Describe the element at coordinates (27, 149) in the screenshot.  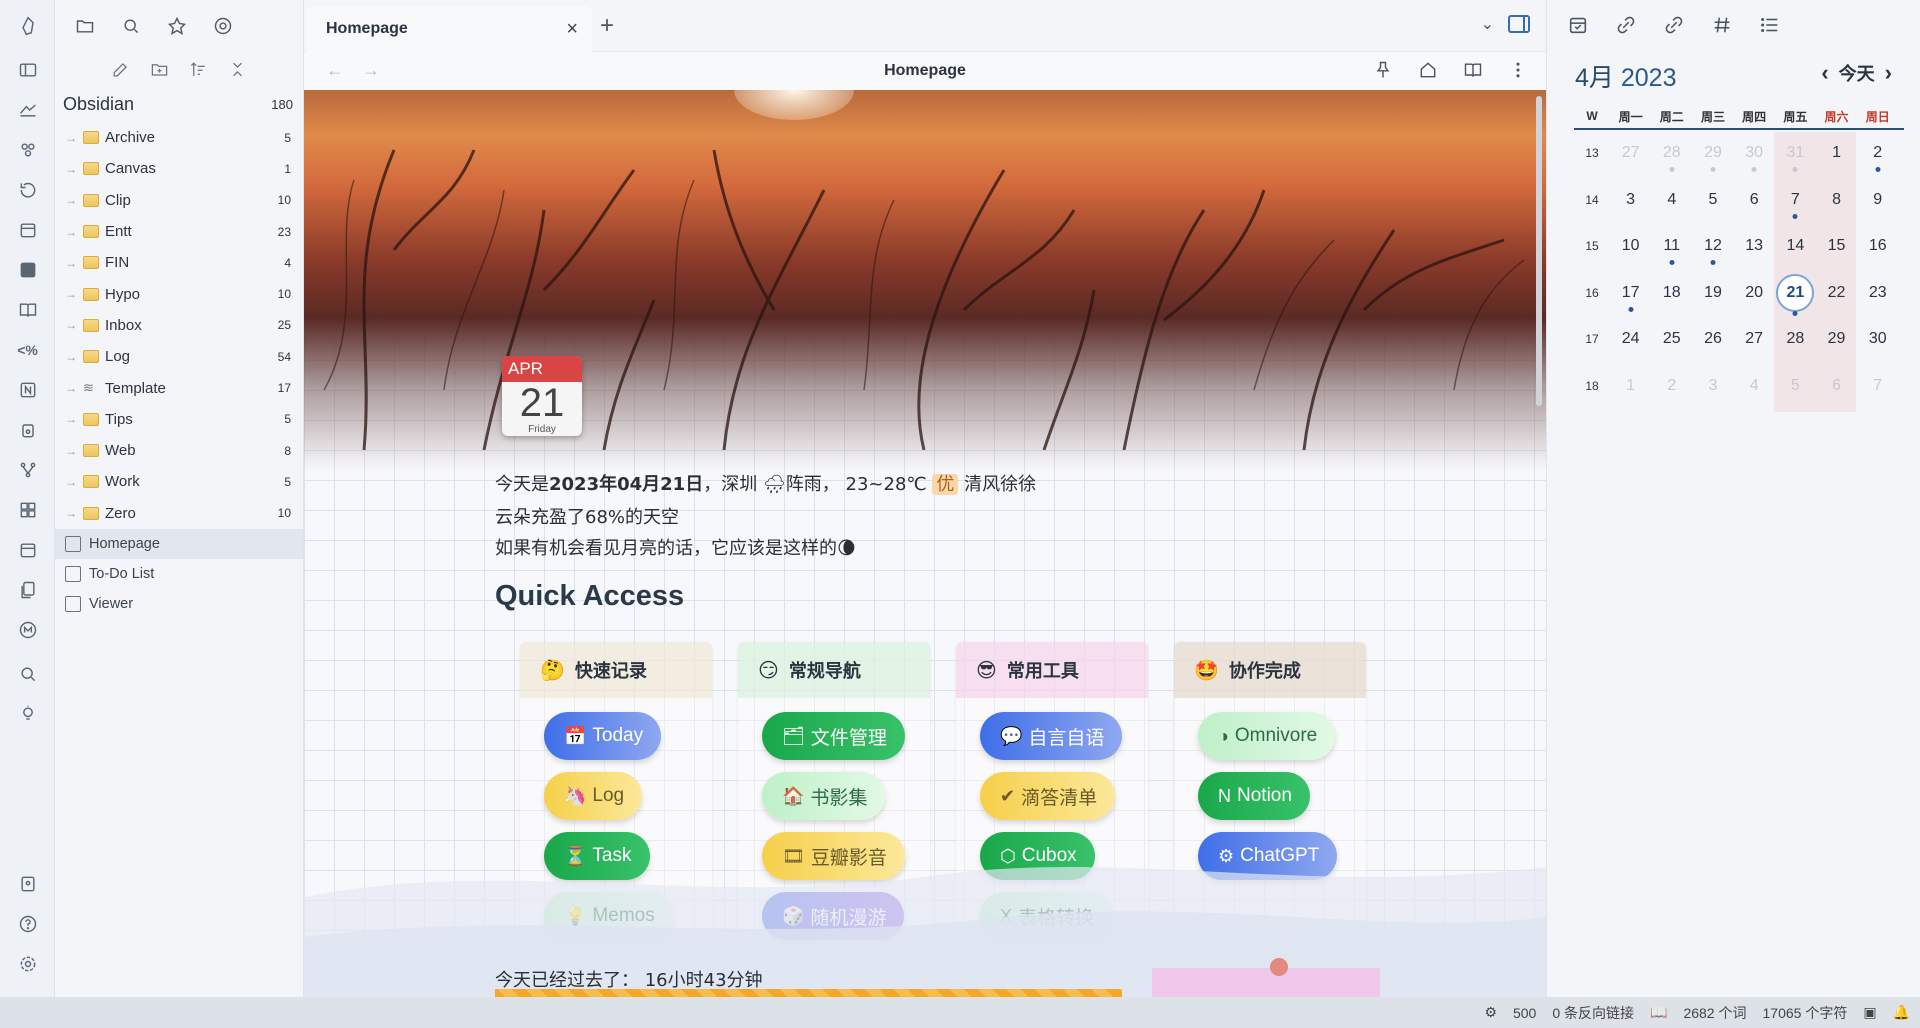
I see `graph-icon` at that location.